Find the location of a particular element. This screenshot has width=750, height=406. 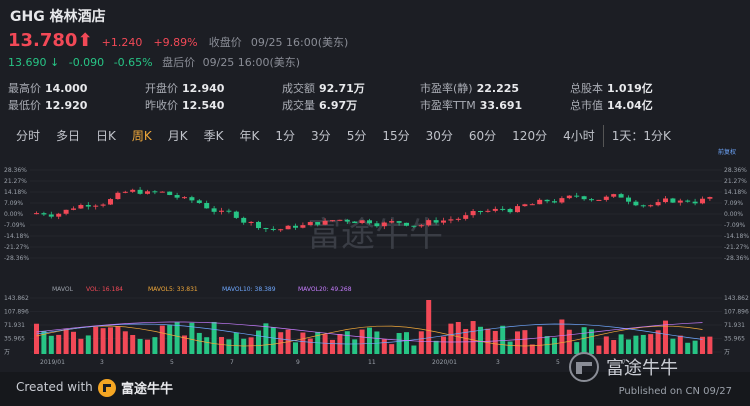

x-tick-label: 2020/01 is located at coordinates (444, 362).